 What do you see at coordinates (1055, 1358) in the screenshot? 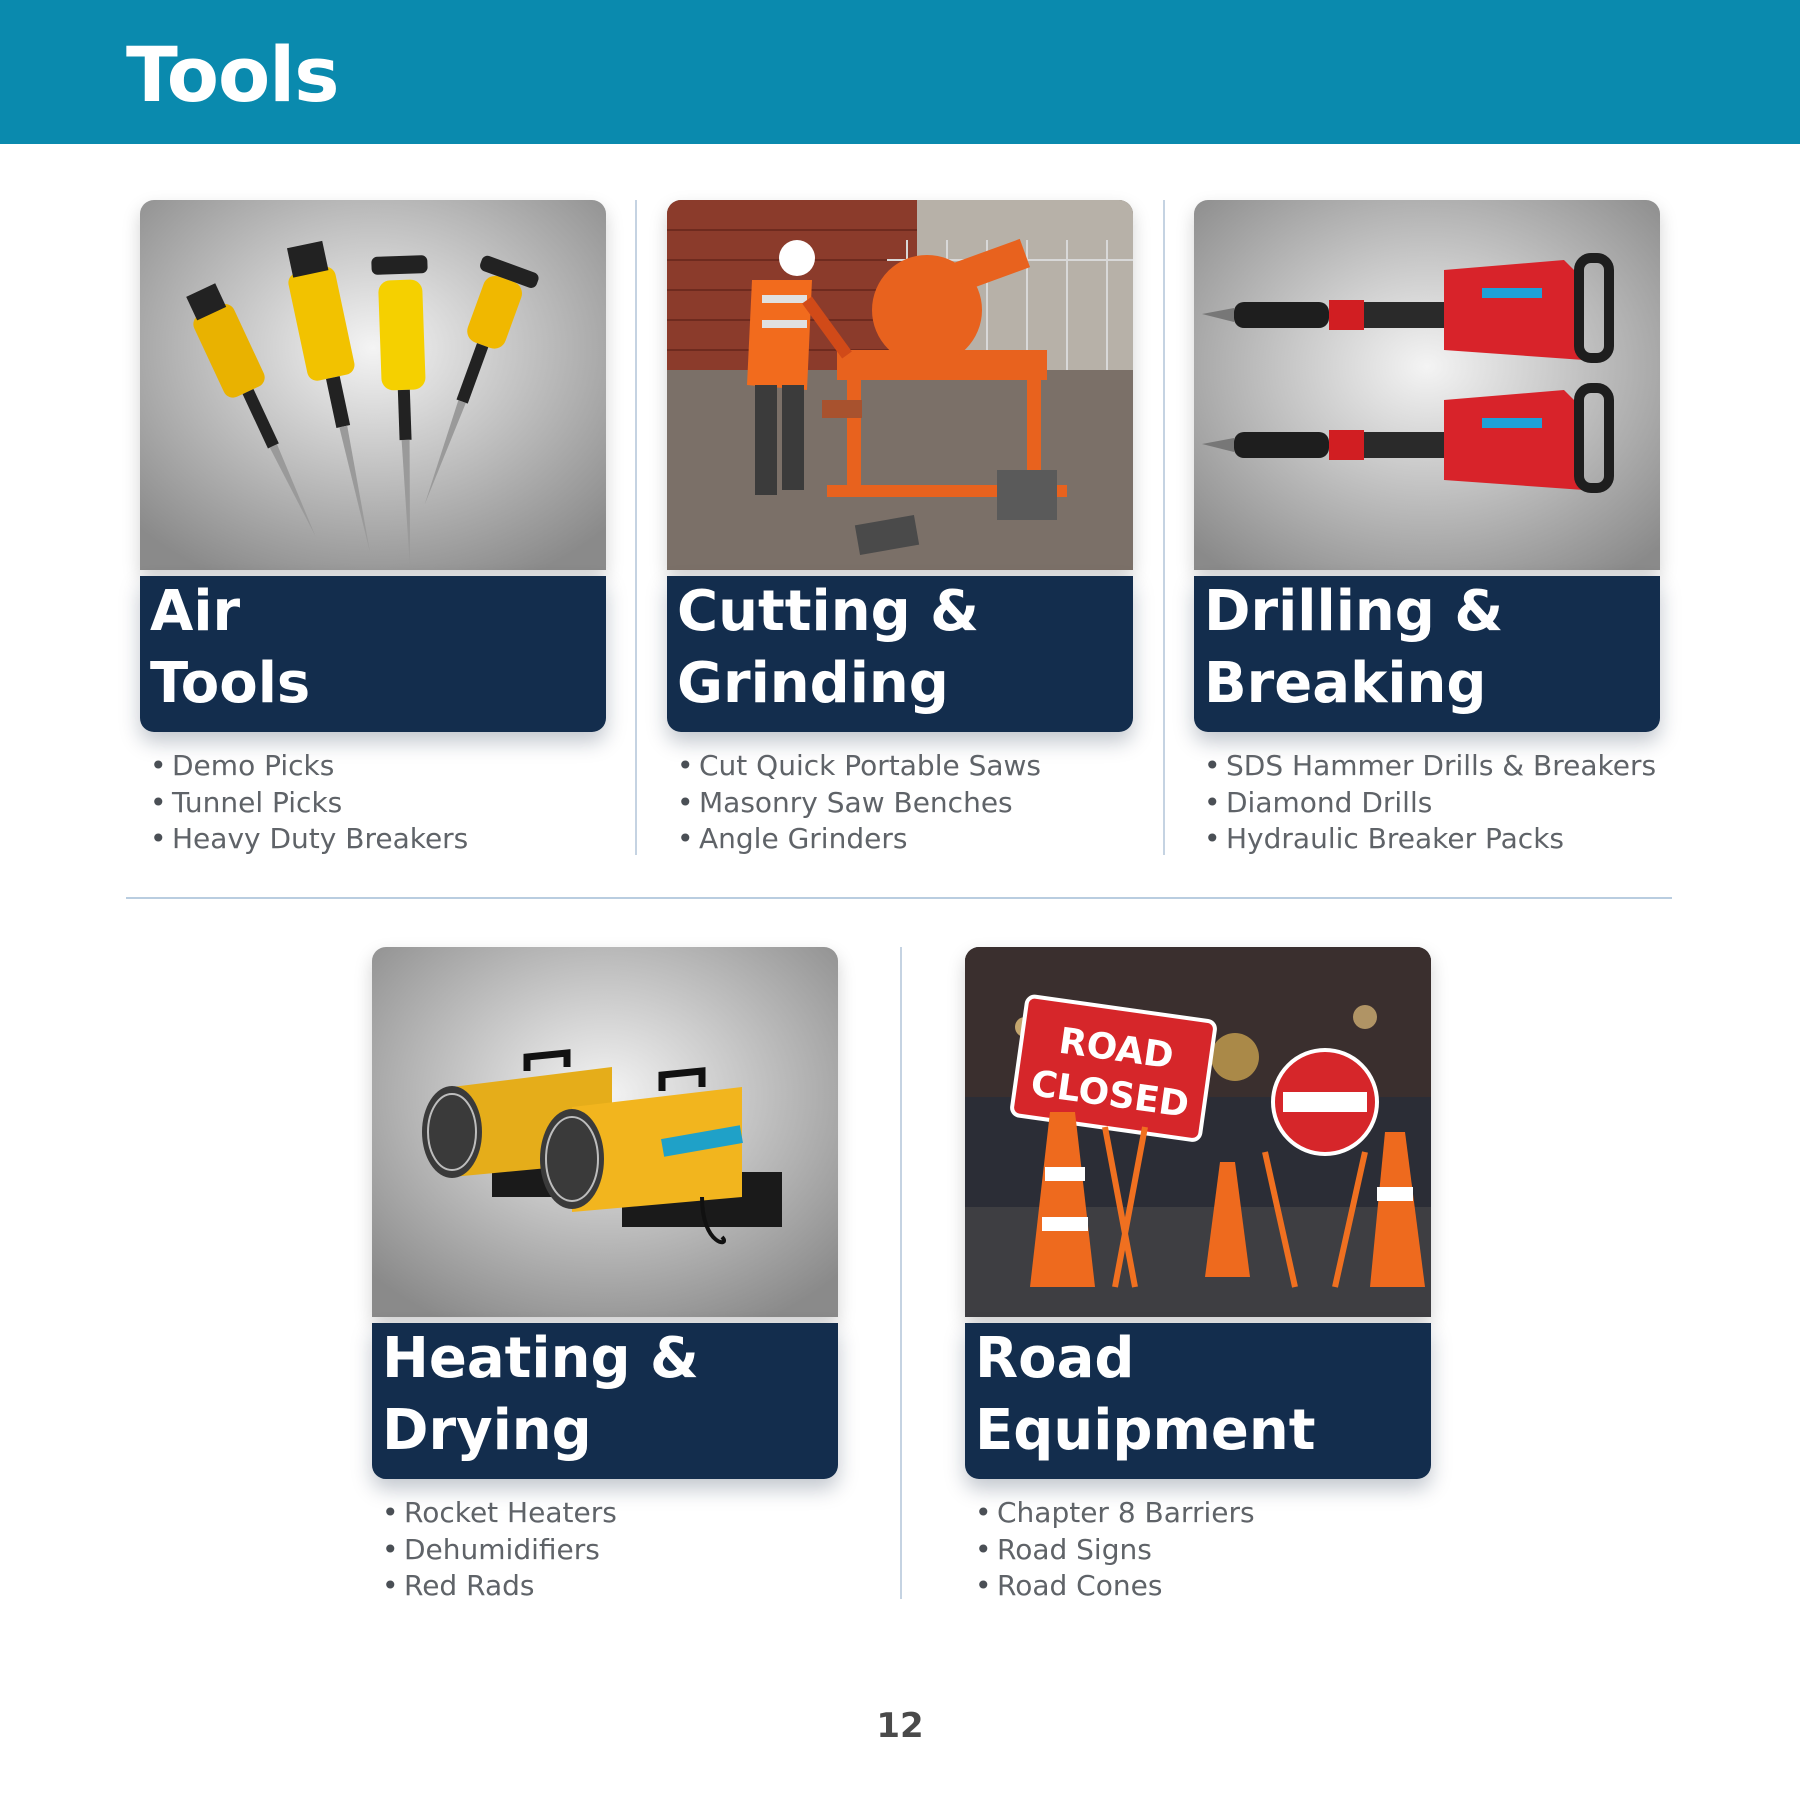
I see `card-title-line1: Road` at bounding box center [1055, 1358].